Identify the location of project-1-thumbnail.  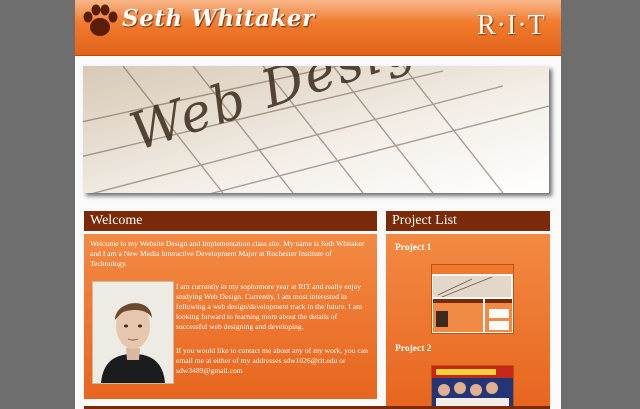
(472, 299).